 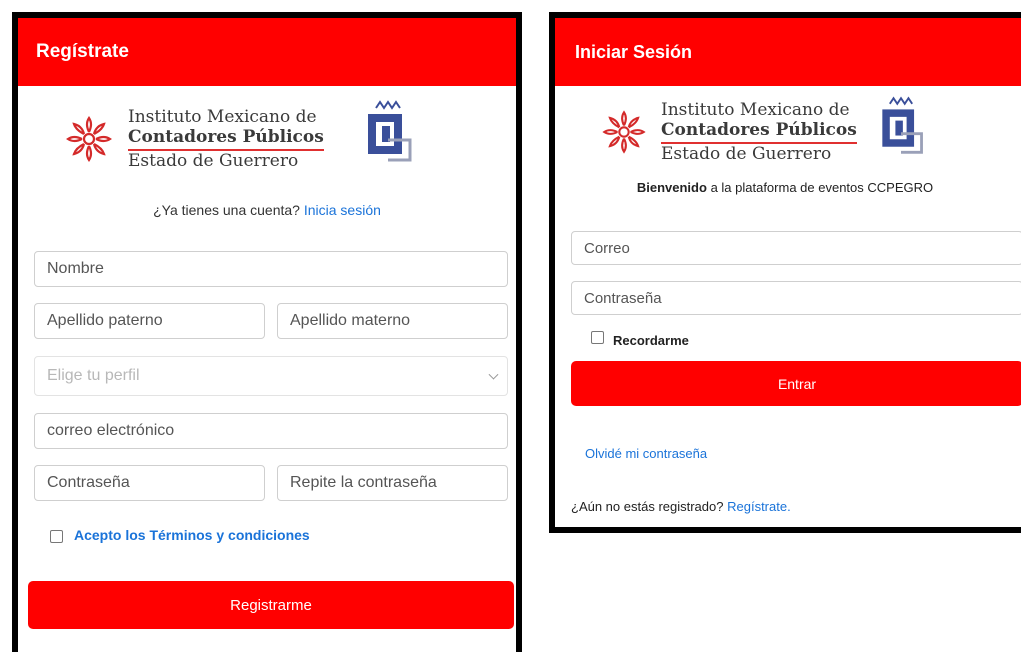 I want to click on terms-checkbox, so click(x=56, y=536).